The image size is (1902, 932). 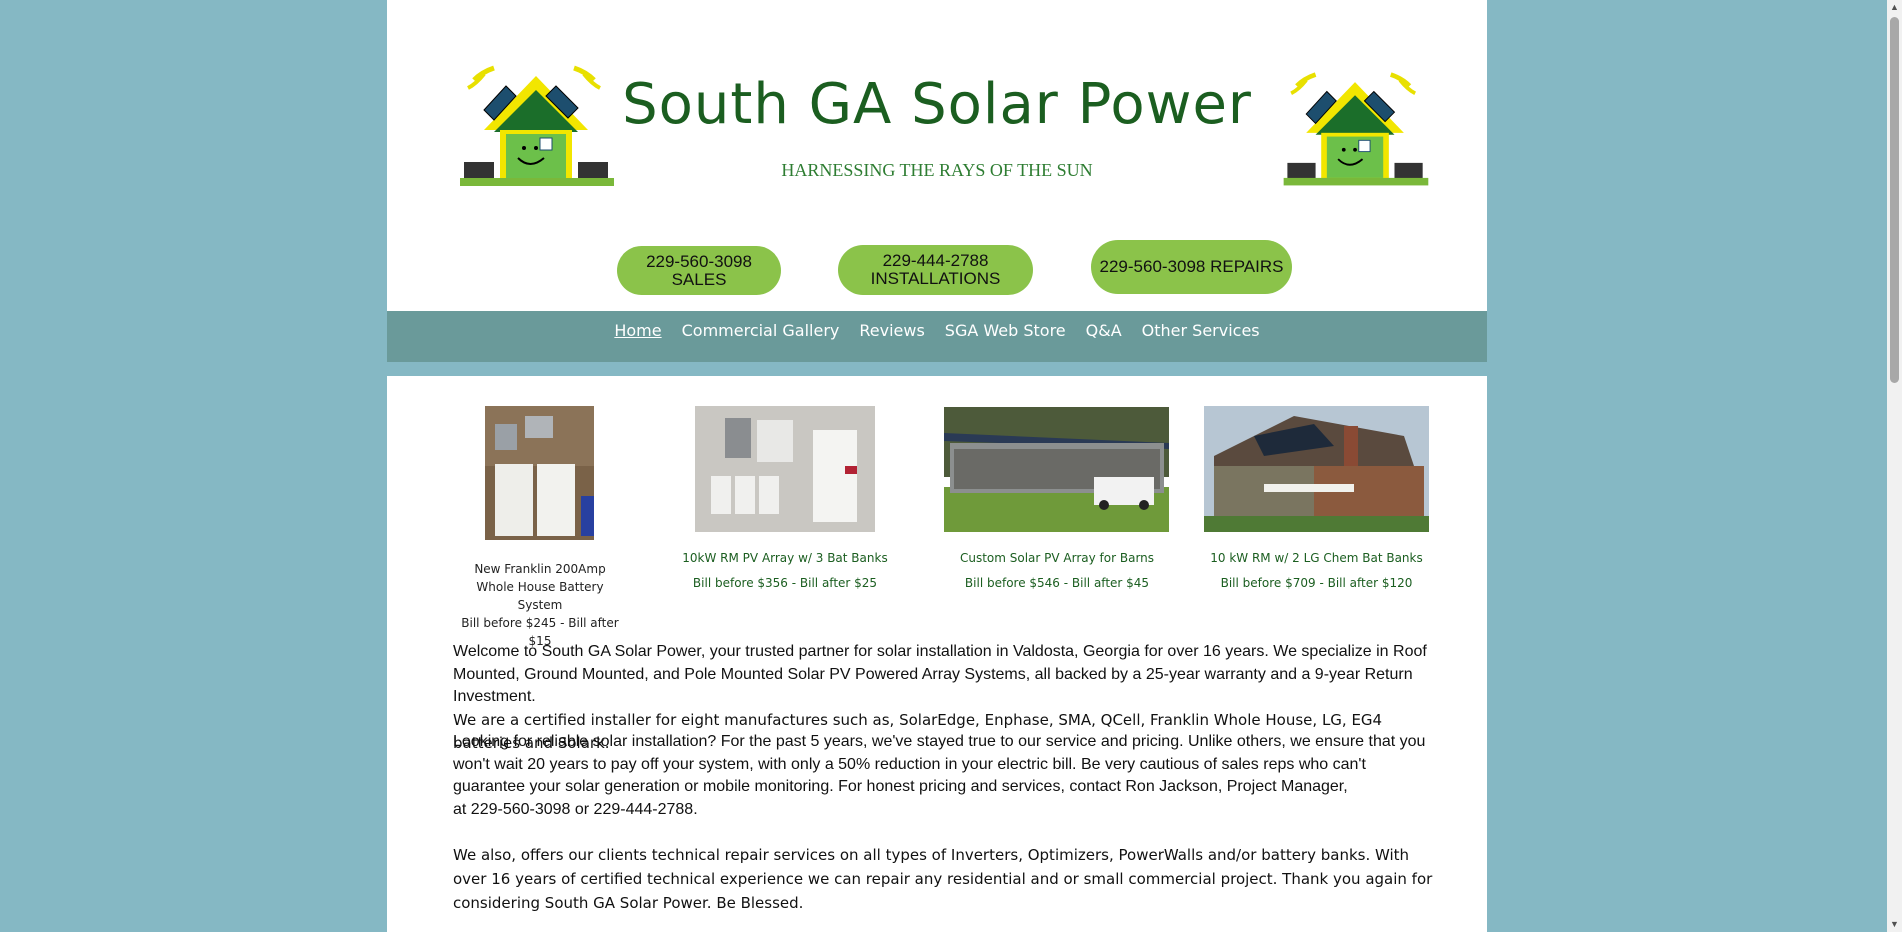 What do you see at coordinates (785, 583) in the screenshot?
I see `gallery-caption-bill: Bill before $356 - Bill after $25` at bounding box center [785, 583].